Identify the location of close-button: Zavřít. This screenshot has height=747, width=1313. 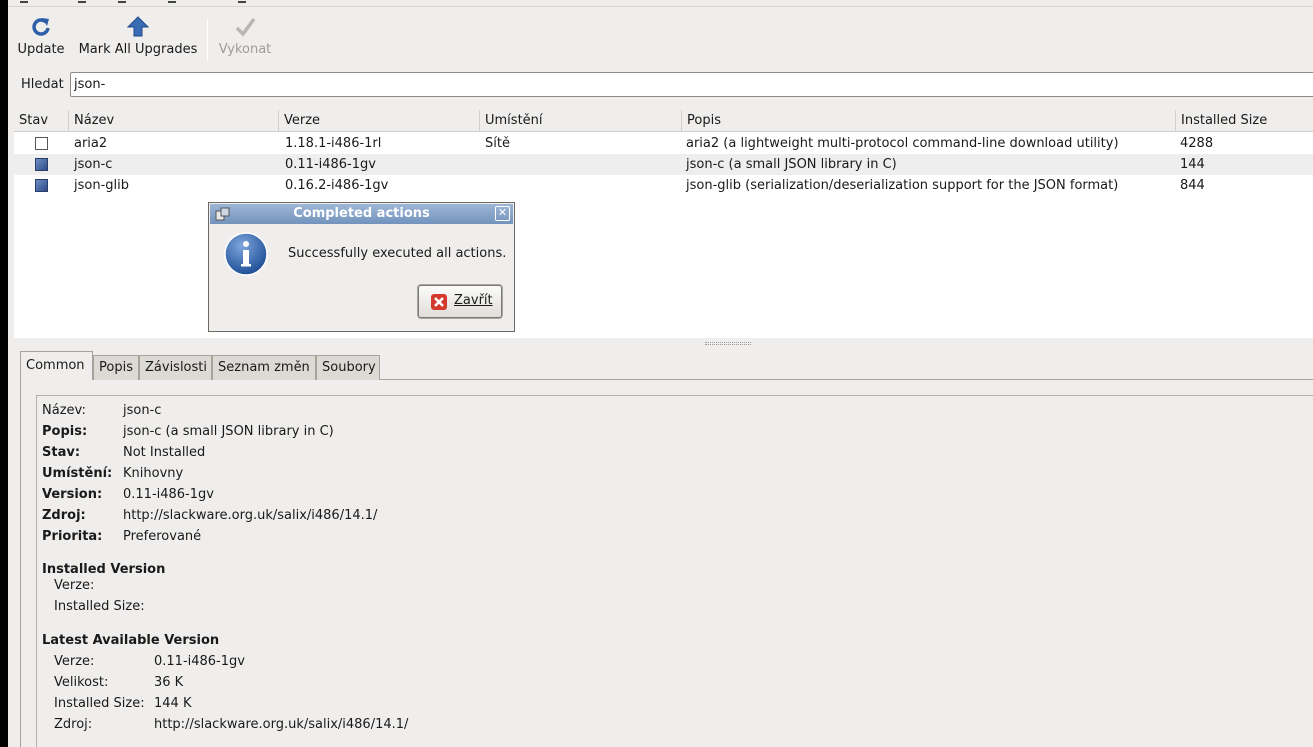
(460, 301).